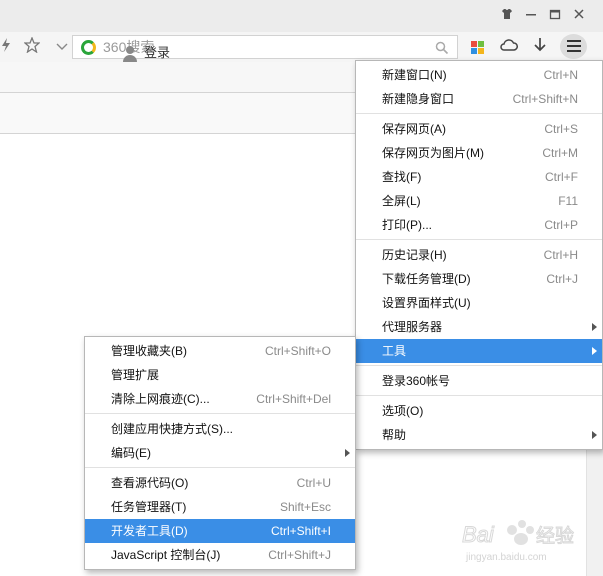  What do you see at coordinates (62, 47) in the screenshot?
I see `chevron-down-icon` at bounding box center [62, 47].